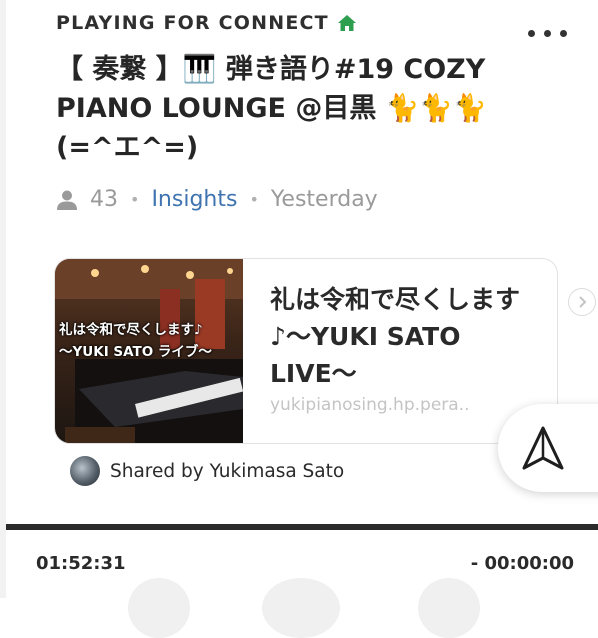 The image size is (598, 638). Describe the element at coordinates (131, 330) in the screenshot. I see `thumbnail-caption-line1: 礼は令和で尽くします♪` at that location.